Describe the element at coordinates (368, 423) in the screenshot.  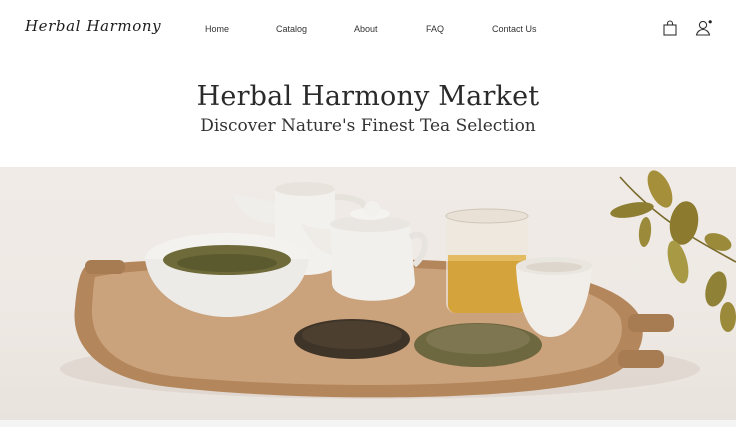
I see `page-divider` at that location.